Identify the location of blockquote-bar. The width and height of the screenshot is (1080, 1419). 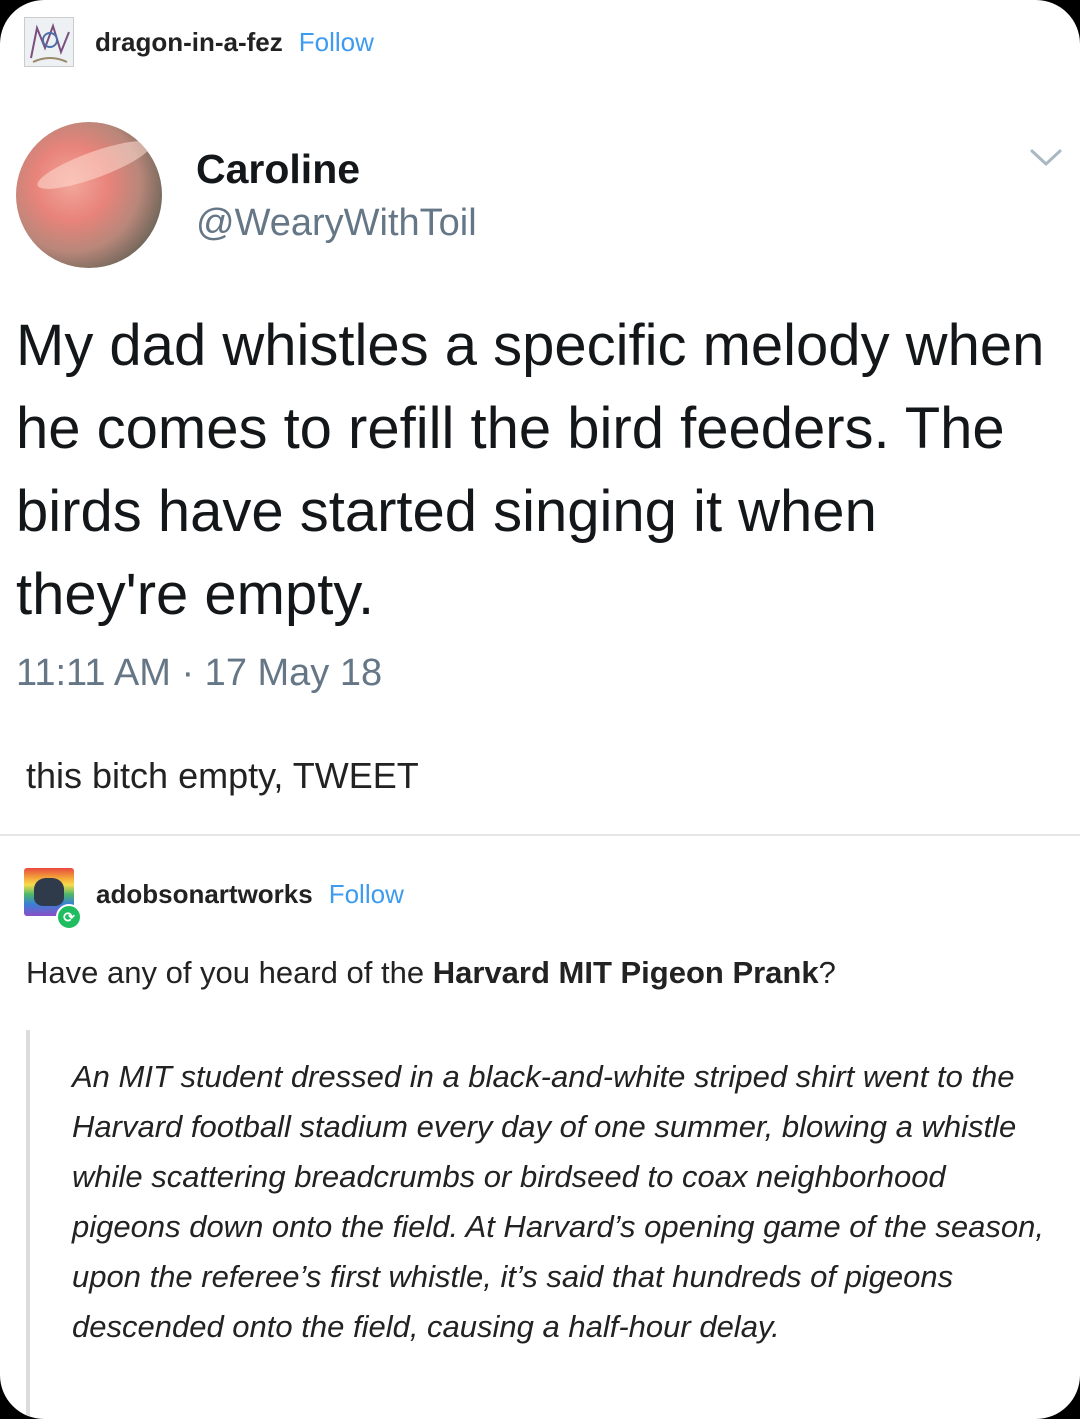
(28, 1224).